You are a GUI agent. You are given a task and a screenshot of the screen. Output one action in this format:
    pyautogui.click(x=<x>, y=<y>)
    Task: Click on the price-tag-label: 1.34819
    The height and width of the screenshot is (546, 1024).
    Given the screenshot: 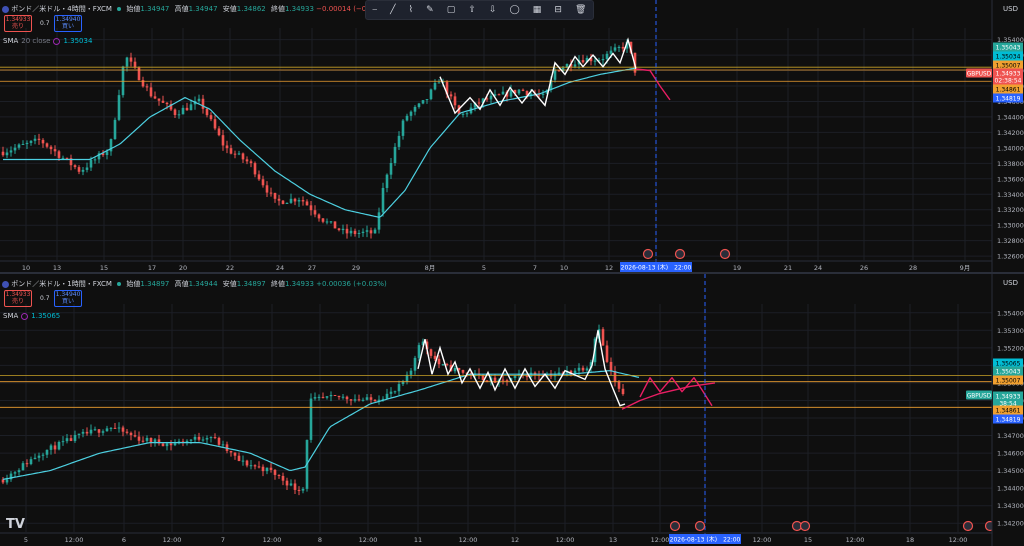 What is the action you would take?
    pyautogui.click(x=1008, y=98)
    